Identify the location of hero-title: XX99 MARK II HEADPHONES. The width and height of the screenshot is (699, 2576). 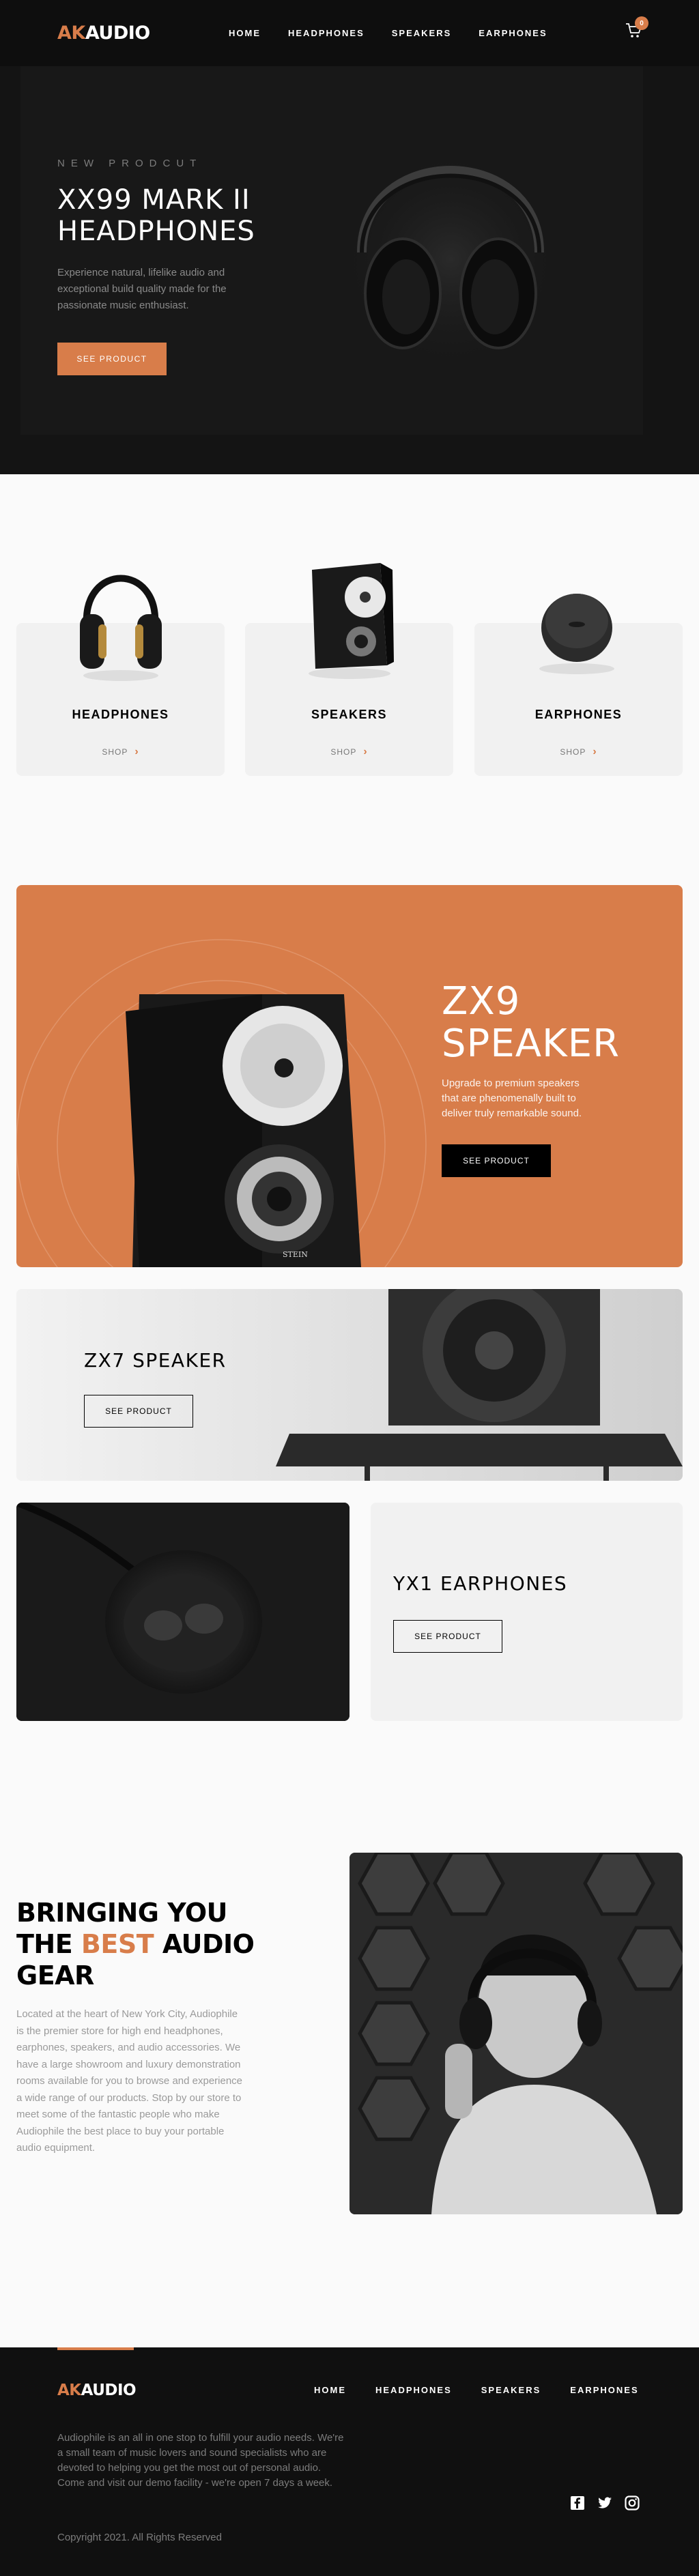
(156, 215).